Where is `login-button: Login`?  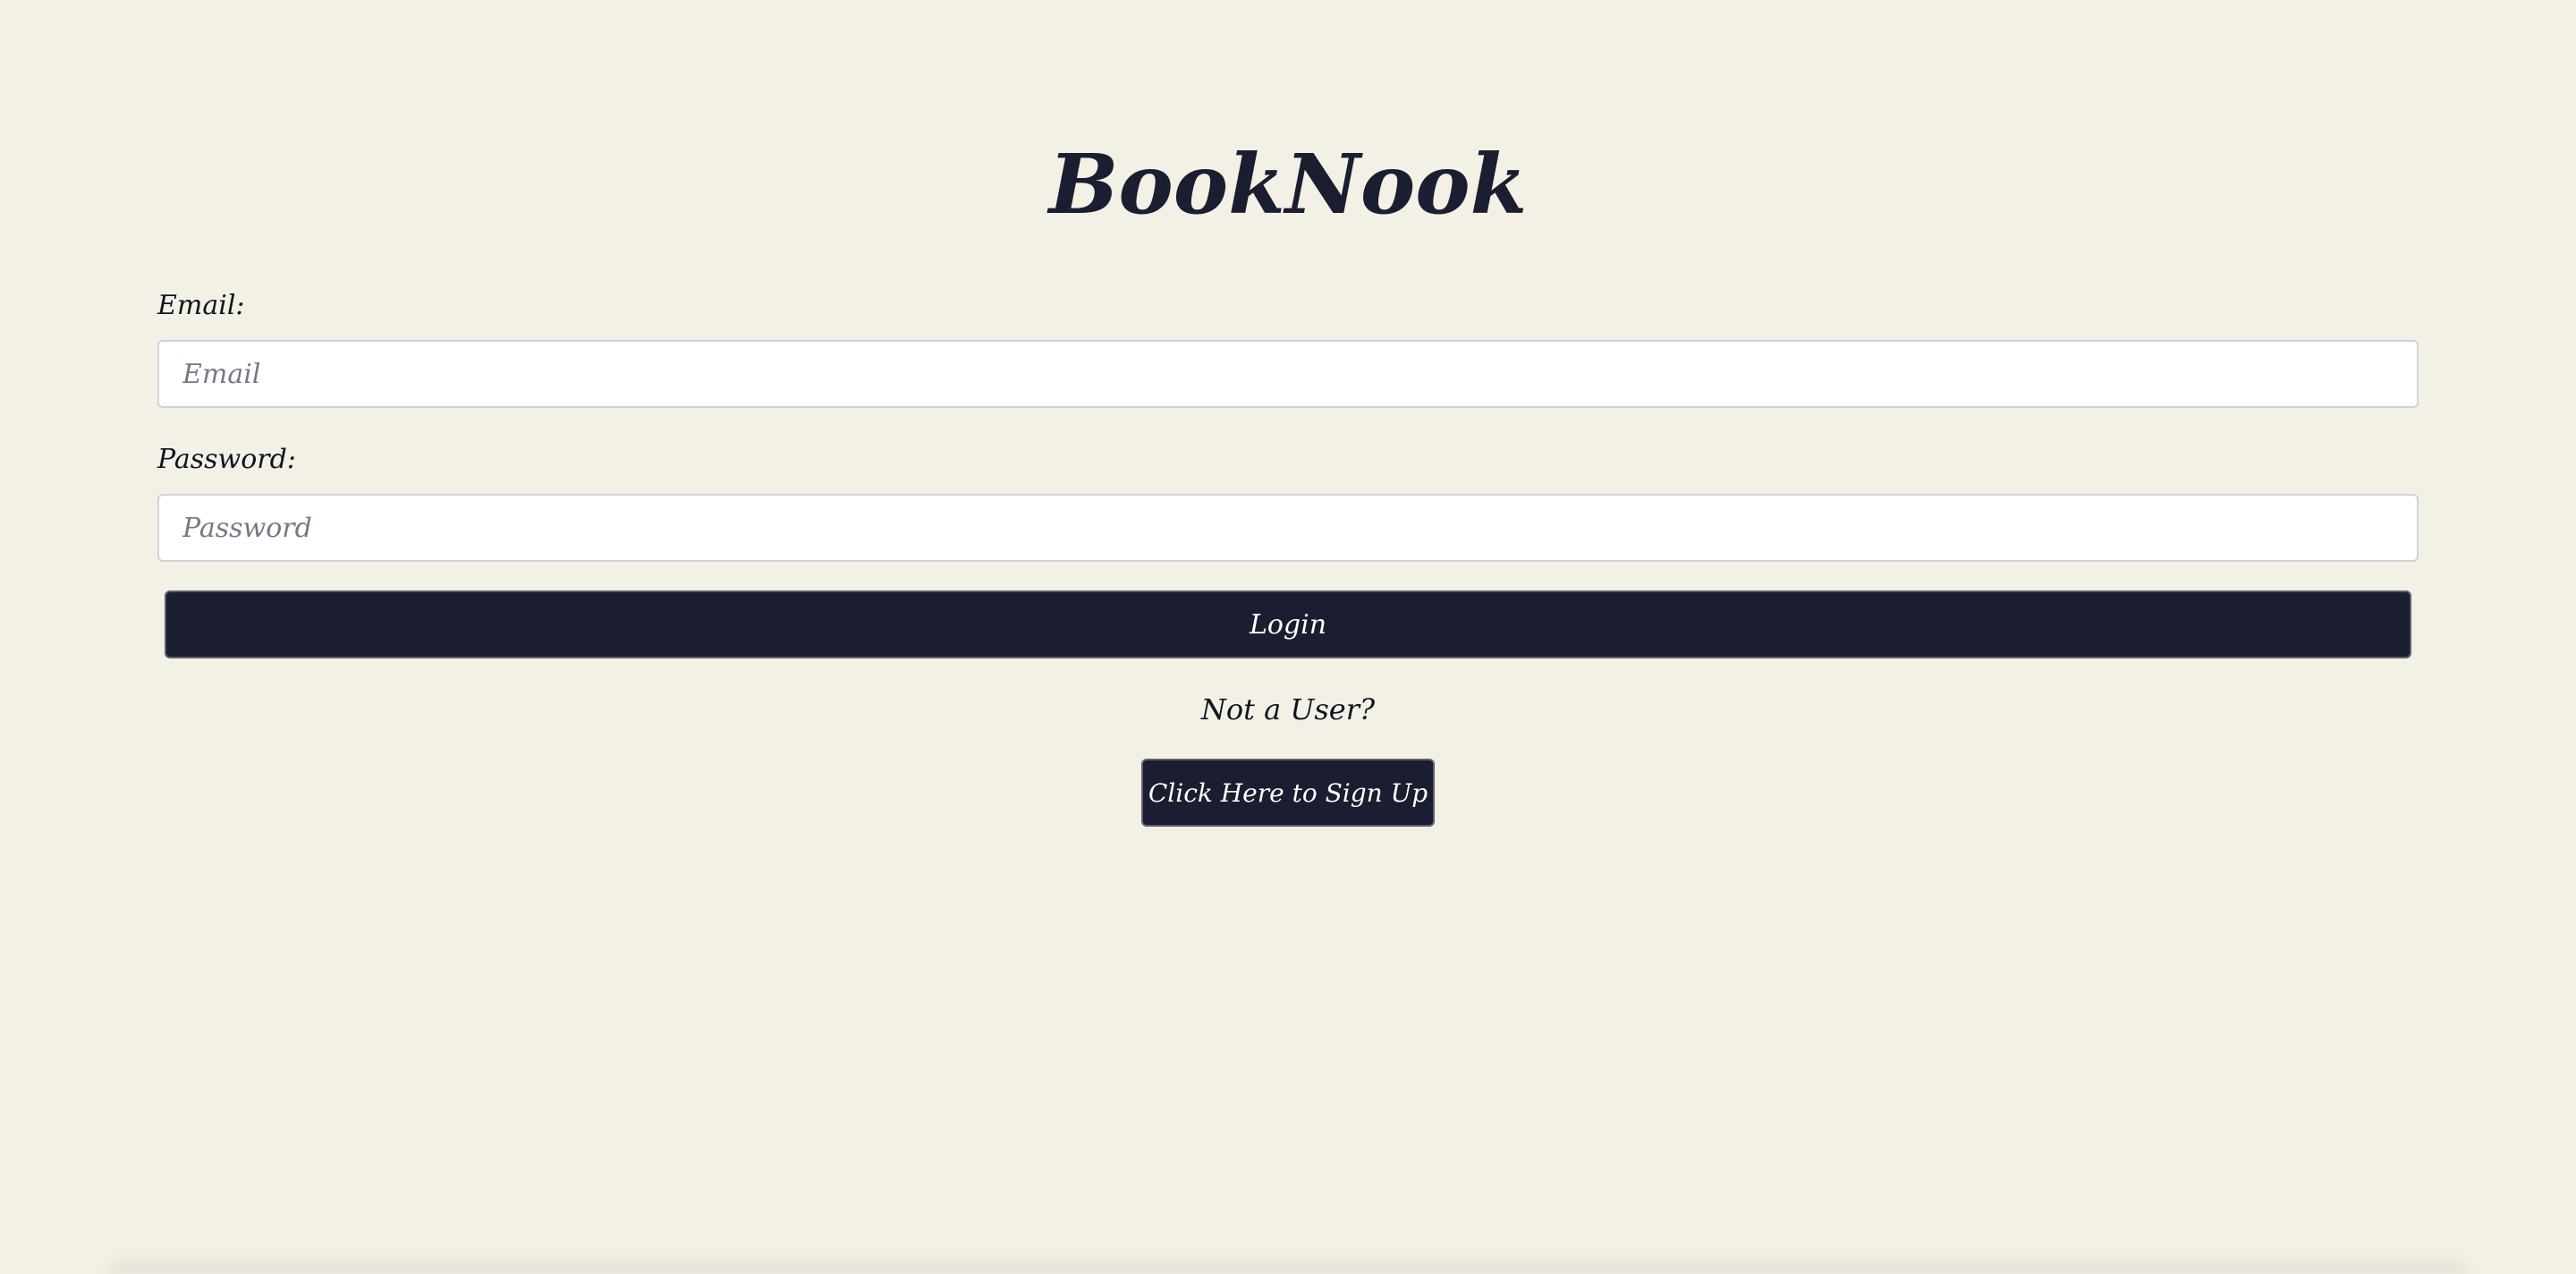
login-button: Login is located at coordinates (1288, 624).